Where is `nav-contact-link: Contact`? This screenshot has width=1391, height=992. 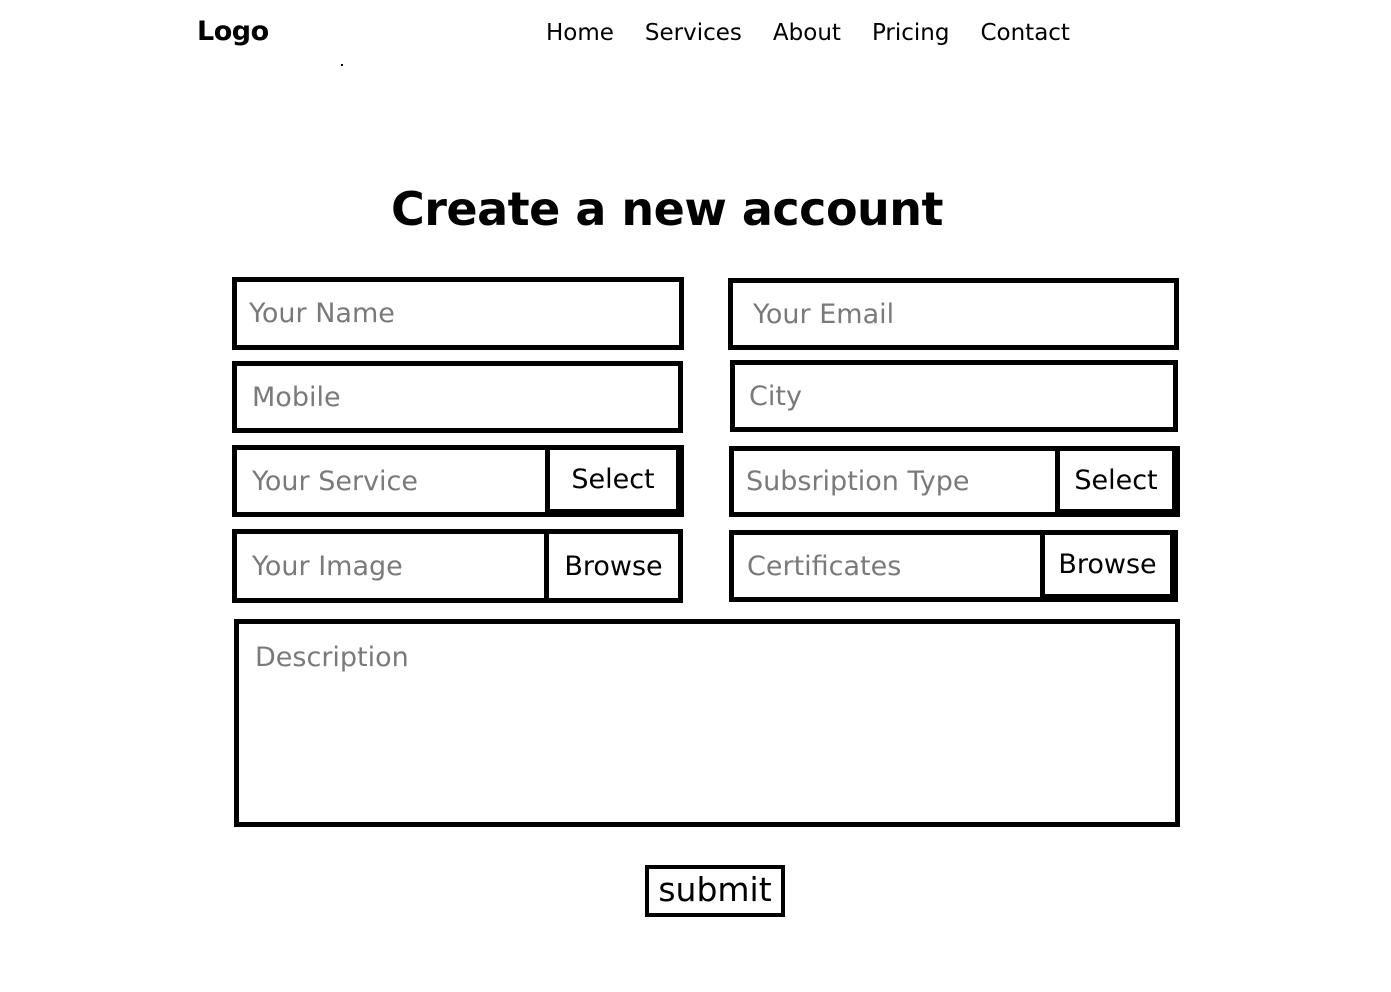 nav-contact-link: Contact is located at coordinates (1024, 33).